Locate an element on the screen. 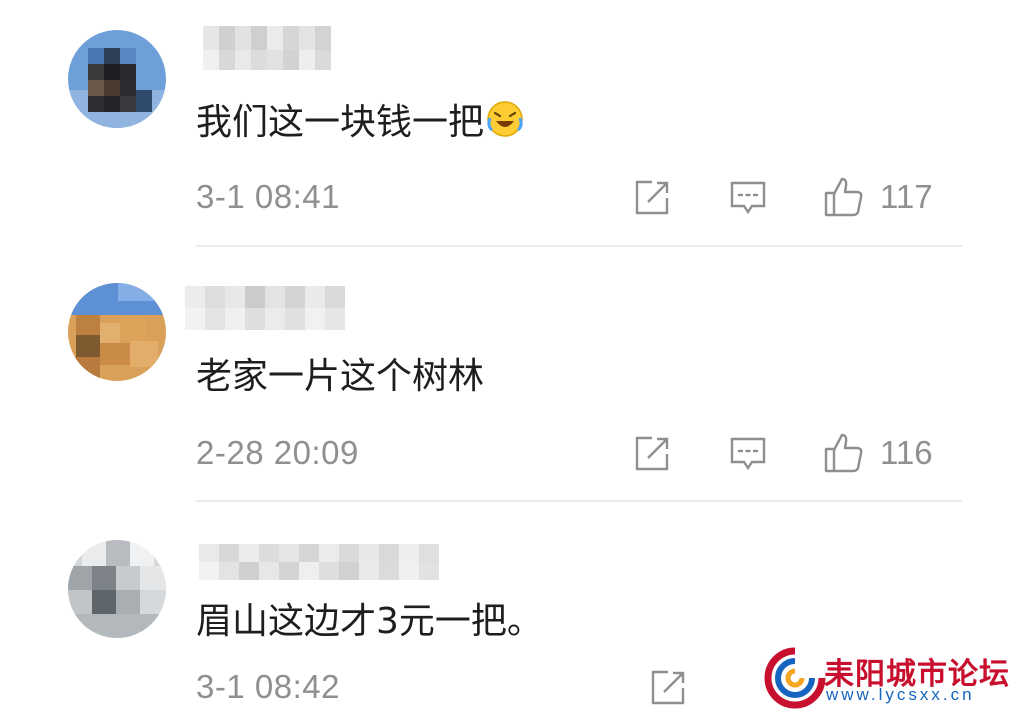 This screenshot has height=714, width=1024. comment-time: 2-28 20:09 is located at coordinates (277, 452).